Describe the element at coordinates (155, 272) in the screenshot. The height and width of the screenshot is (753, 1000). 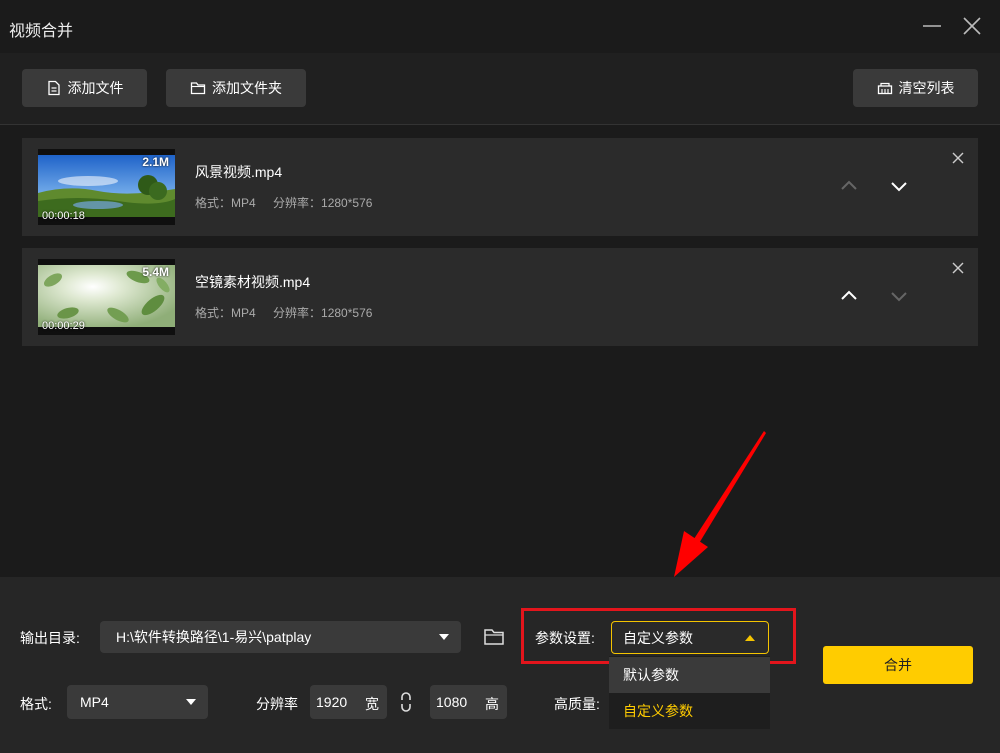
I see `file-size: 5.4M` at that location.